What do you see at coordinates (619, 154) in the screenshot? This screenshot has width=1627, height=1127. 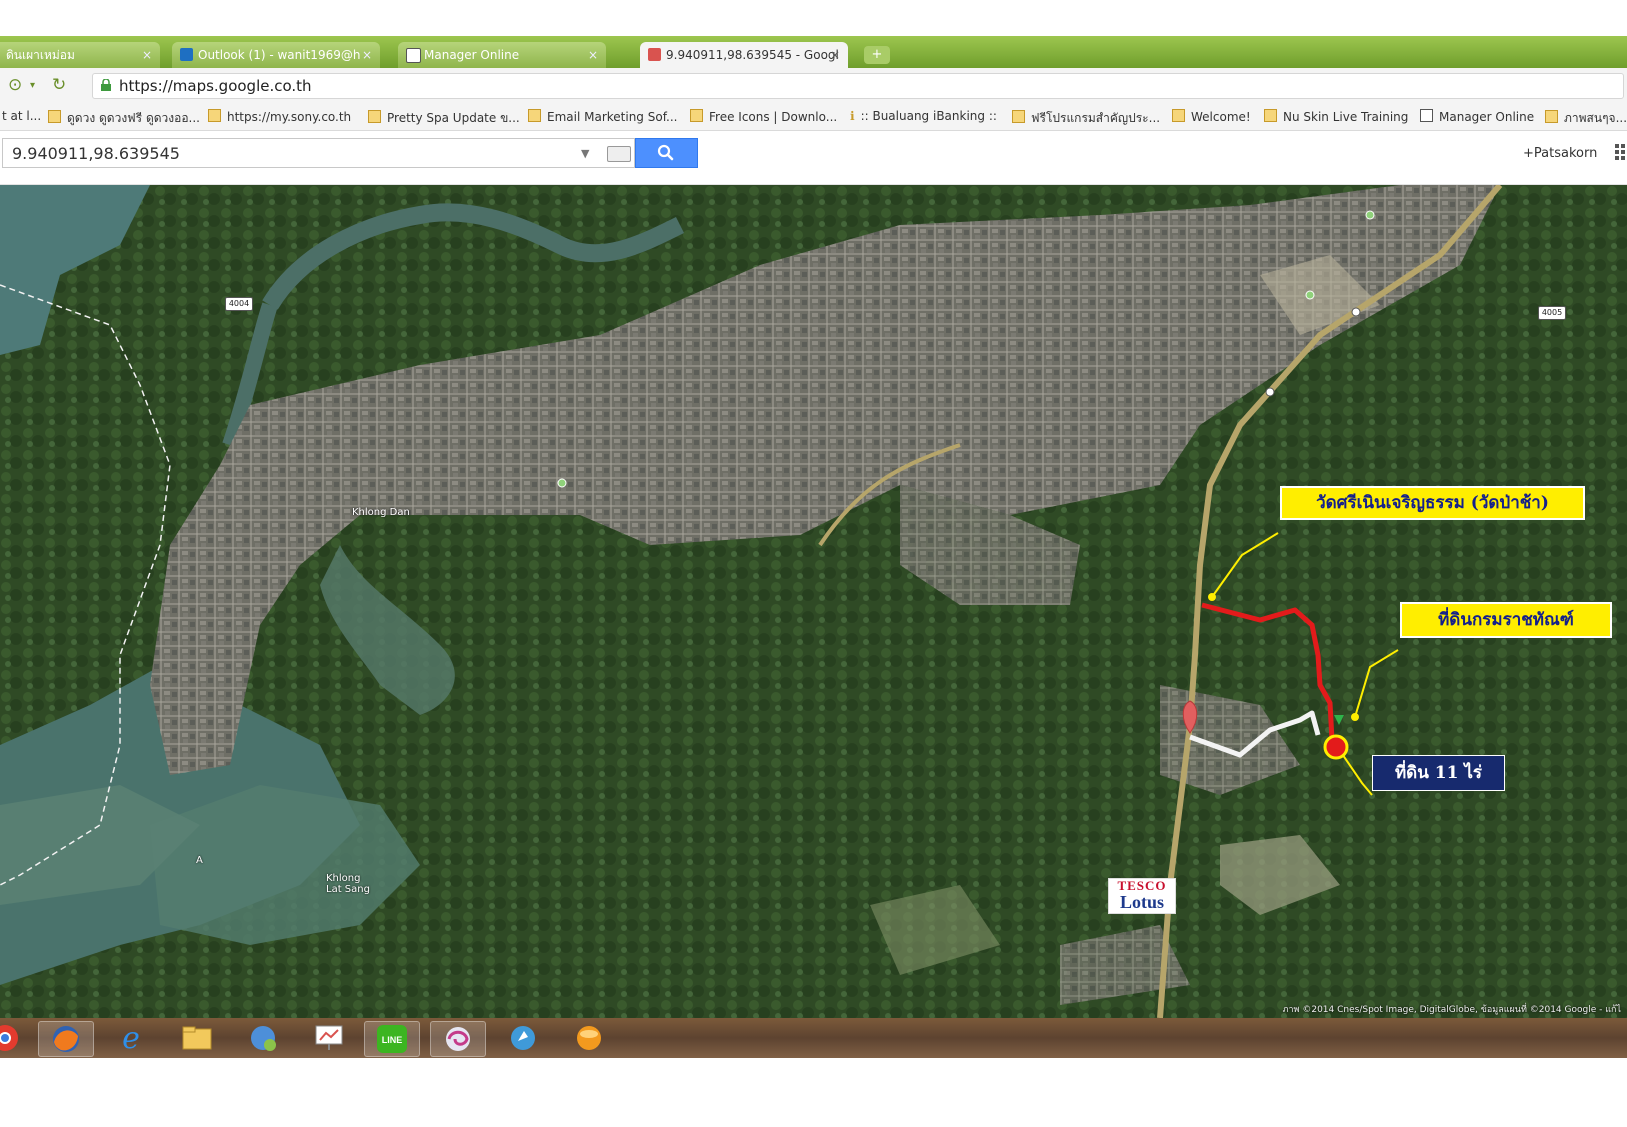 I see `keyboard-icon` at bounding box center [619, 154].